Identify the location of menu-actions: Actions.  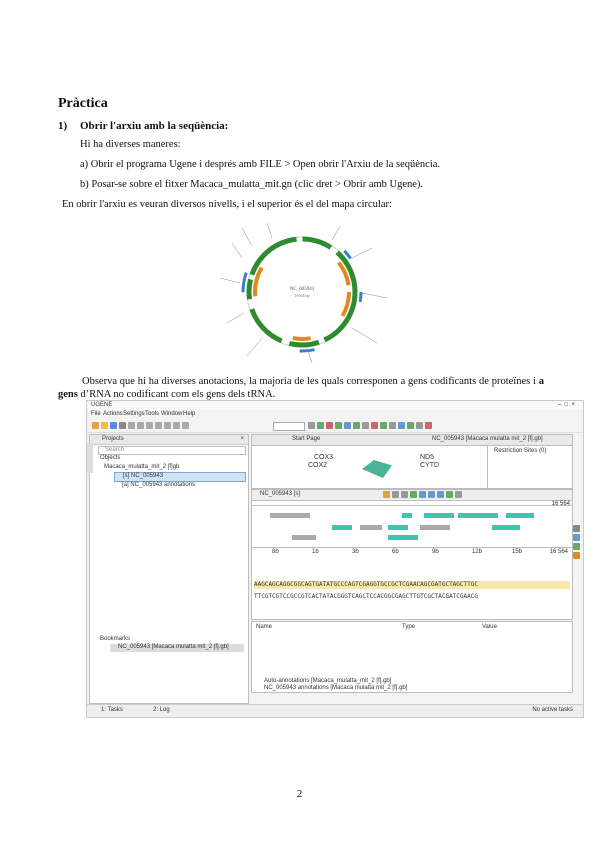
(113, 414).